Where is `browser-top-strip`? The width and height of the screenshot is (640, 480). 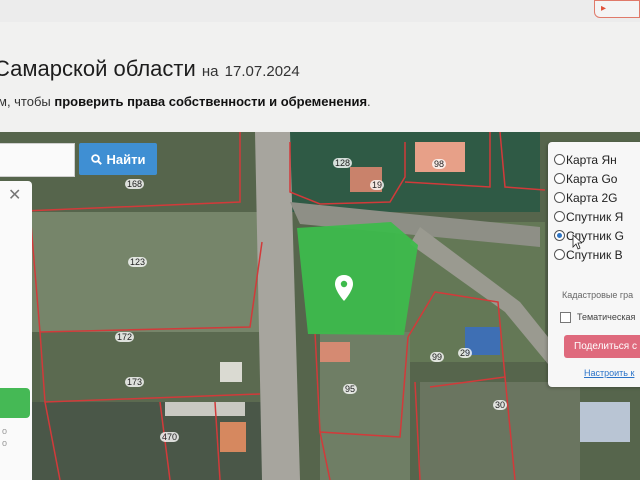
browser-top-strip is located at coordinates (320, 11).